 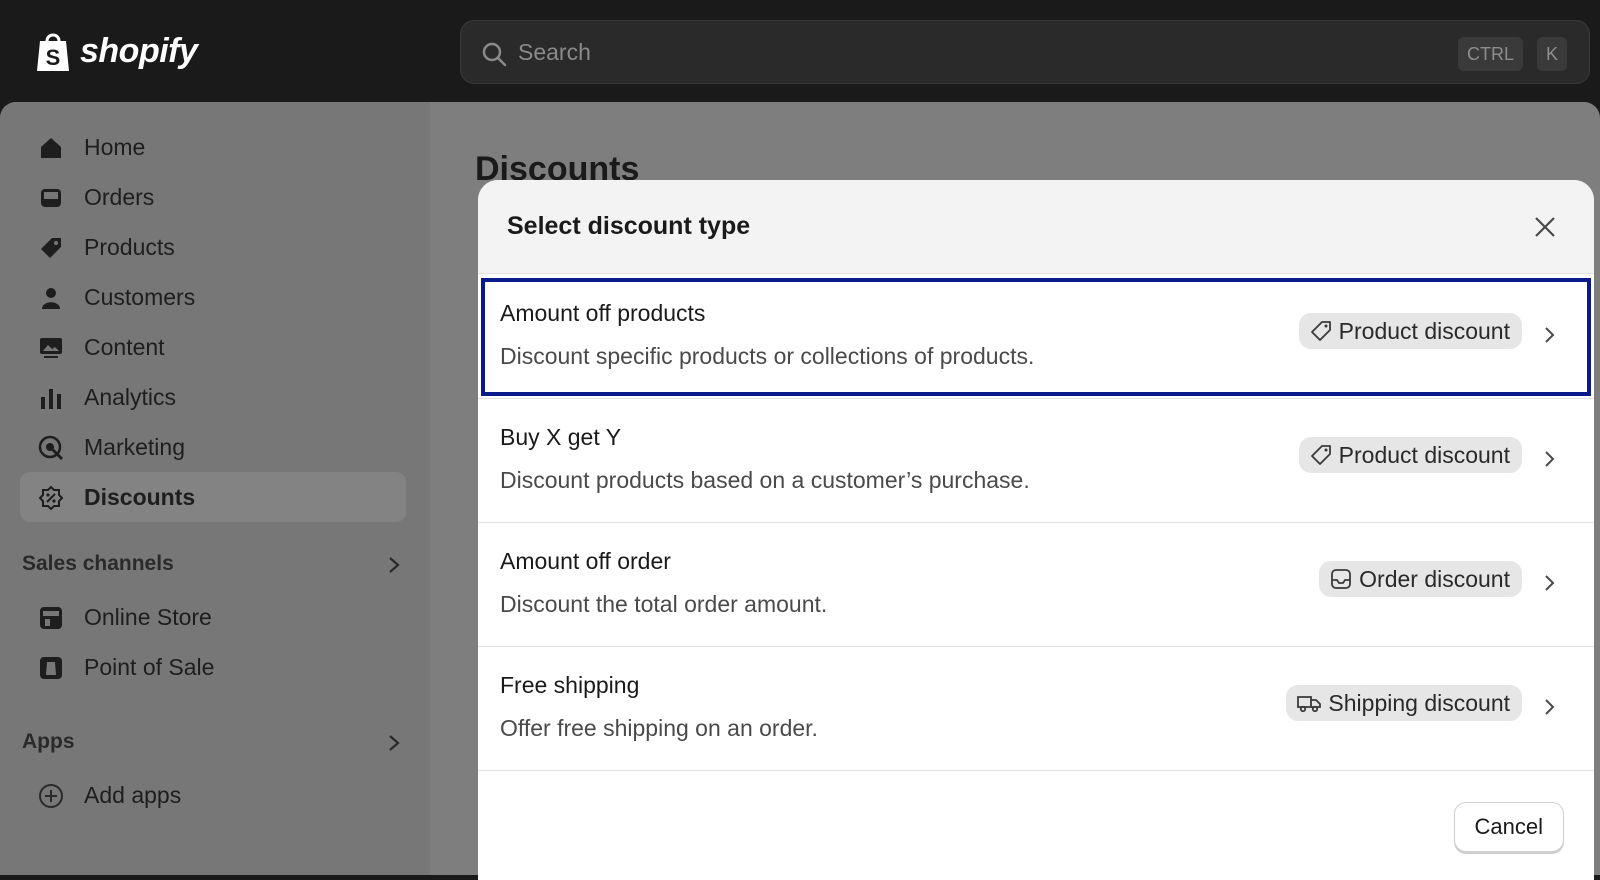 I want to click on sidebar-item-label: Point of Sale, so click(x=149, y=667).